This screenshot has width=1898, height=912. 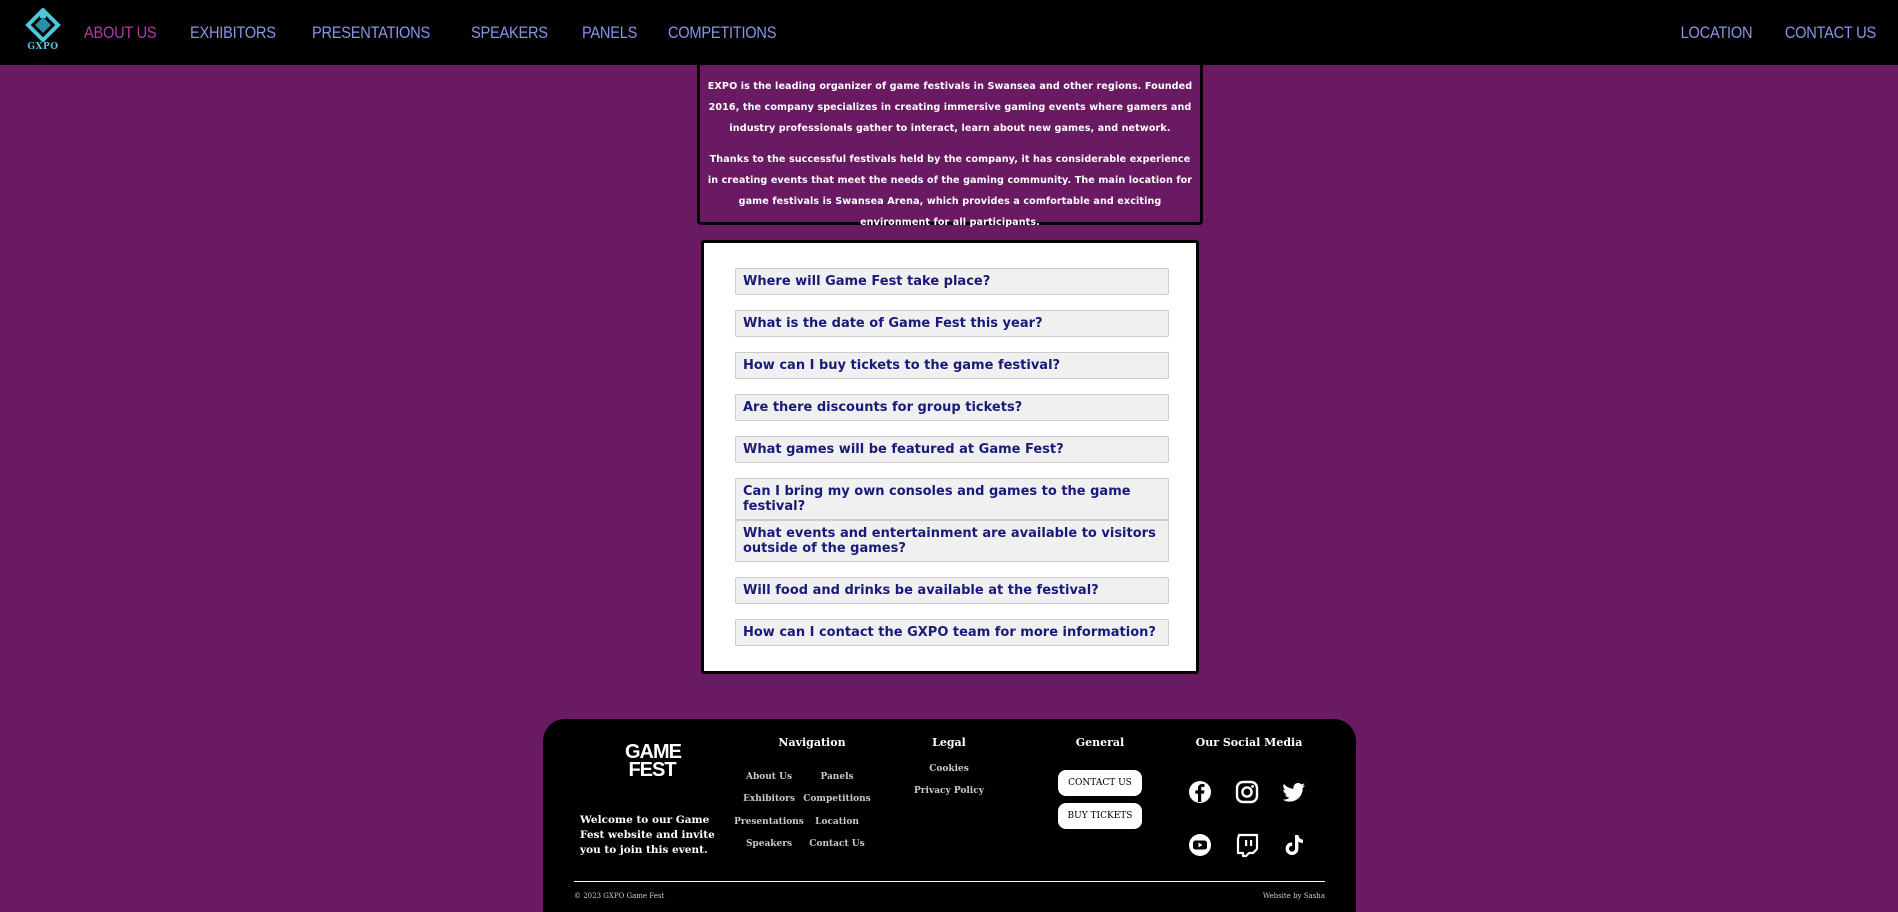 What do you see at coordinates (619, 896) in the screenshot?
I see `footer-copyright: © 2023 GXPO Game Fest` at bounding box center [619, 896].